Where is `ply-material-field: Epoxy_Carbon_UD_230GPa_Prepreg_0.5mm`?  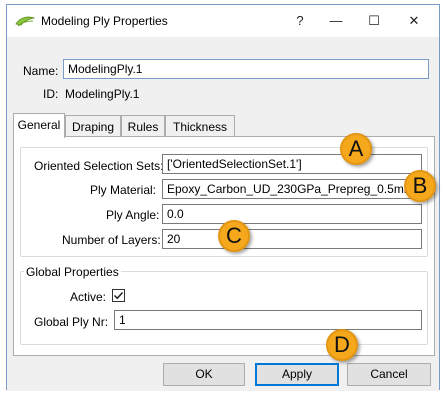
ply-material-field: Epoxy_Carbon_UD_230GPa_Prepreg_0.5mm is located at coordinates (292, 189).